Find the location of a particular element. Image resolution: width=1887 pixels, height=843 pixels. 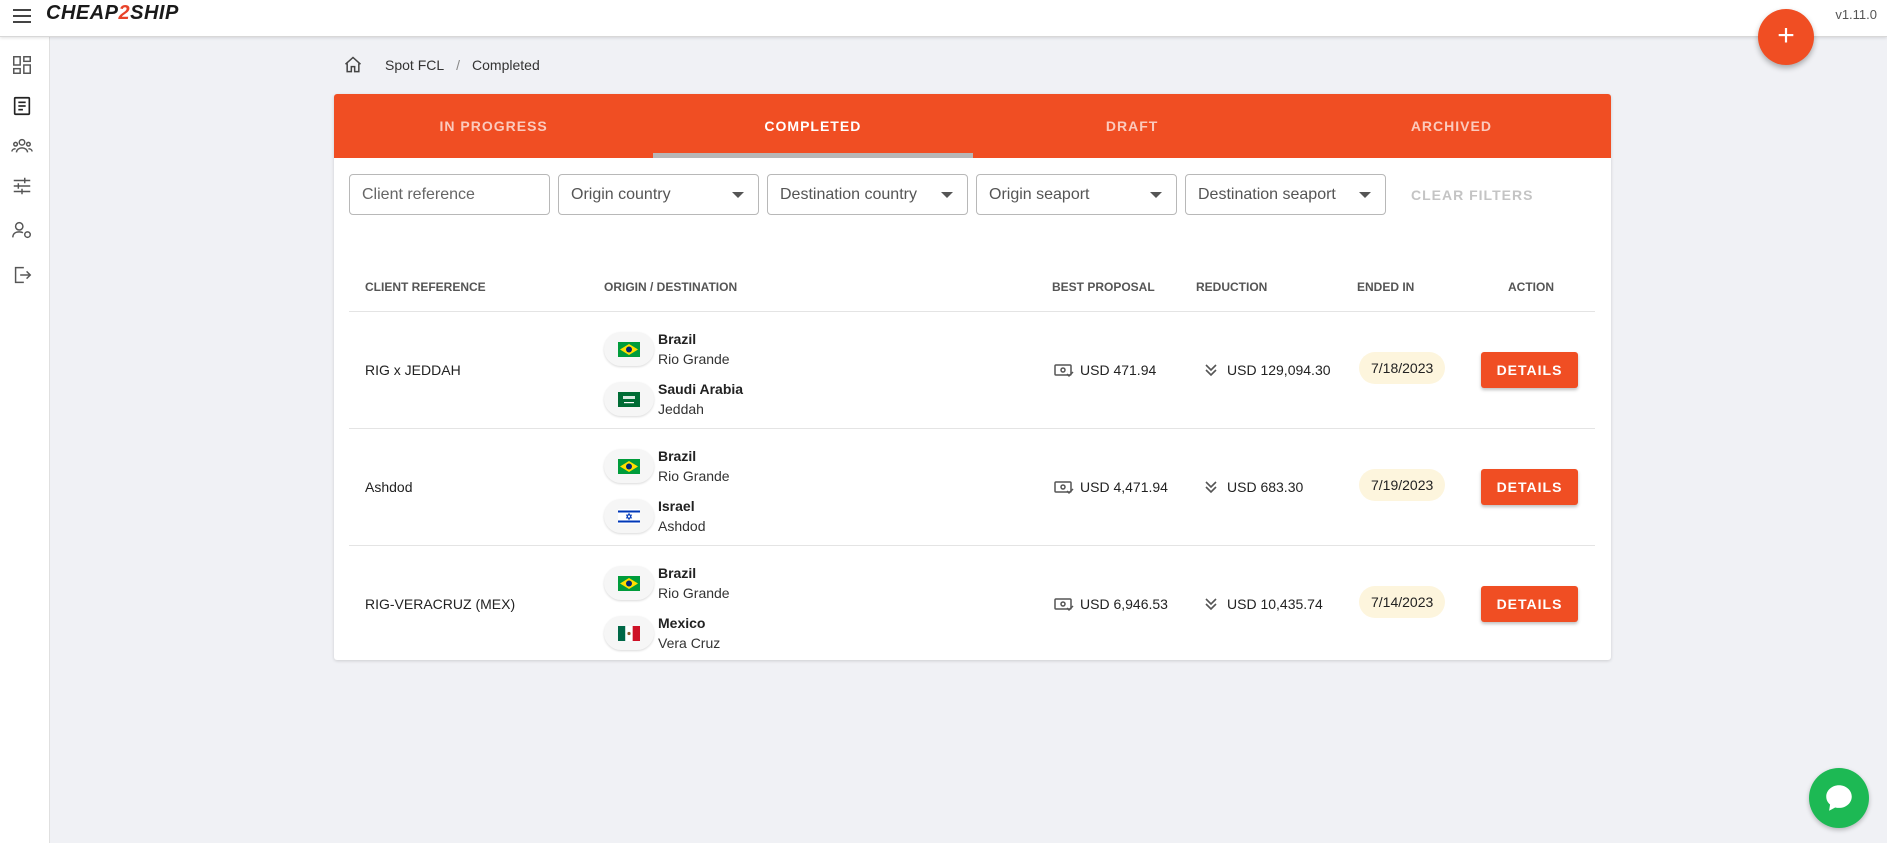

tab-draft: DRAFT is located at coordinates (1132, 126).